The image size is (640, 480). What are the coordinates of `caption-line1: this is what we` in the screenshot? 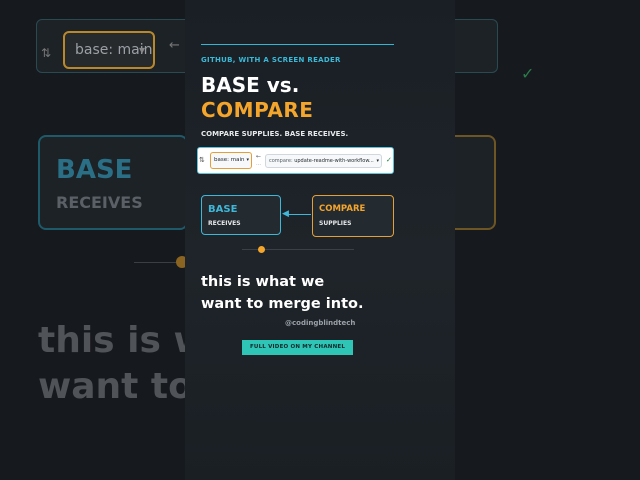 It's located at (263, 282).